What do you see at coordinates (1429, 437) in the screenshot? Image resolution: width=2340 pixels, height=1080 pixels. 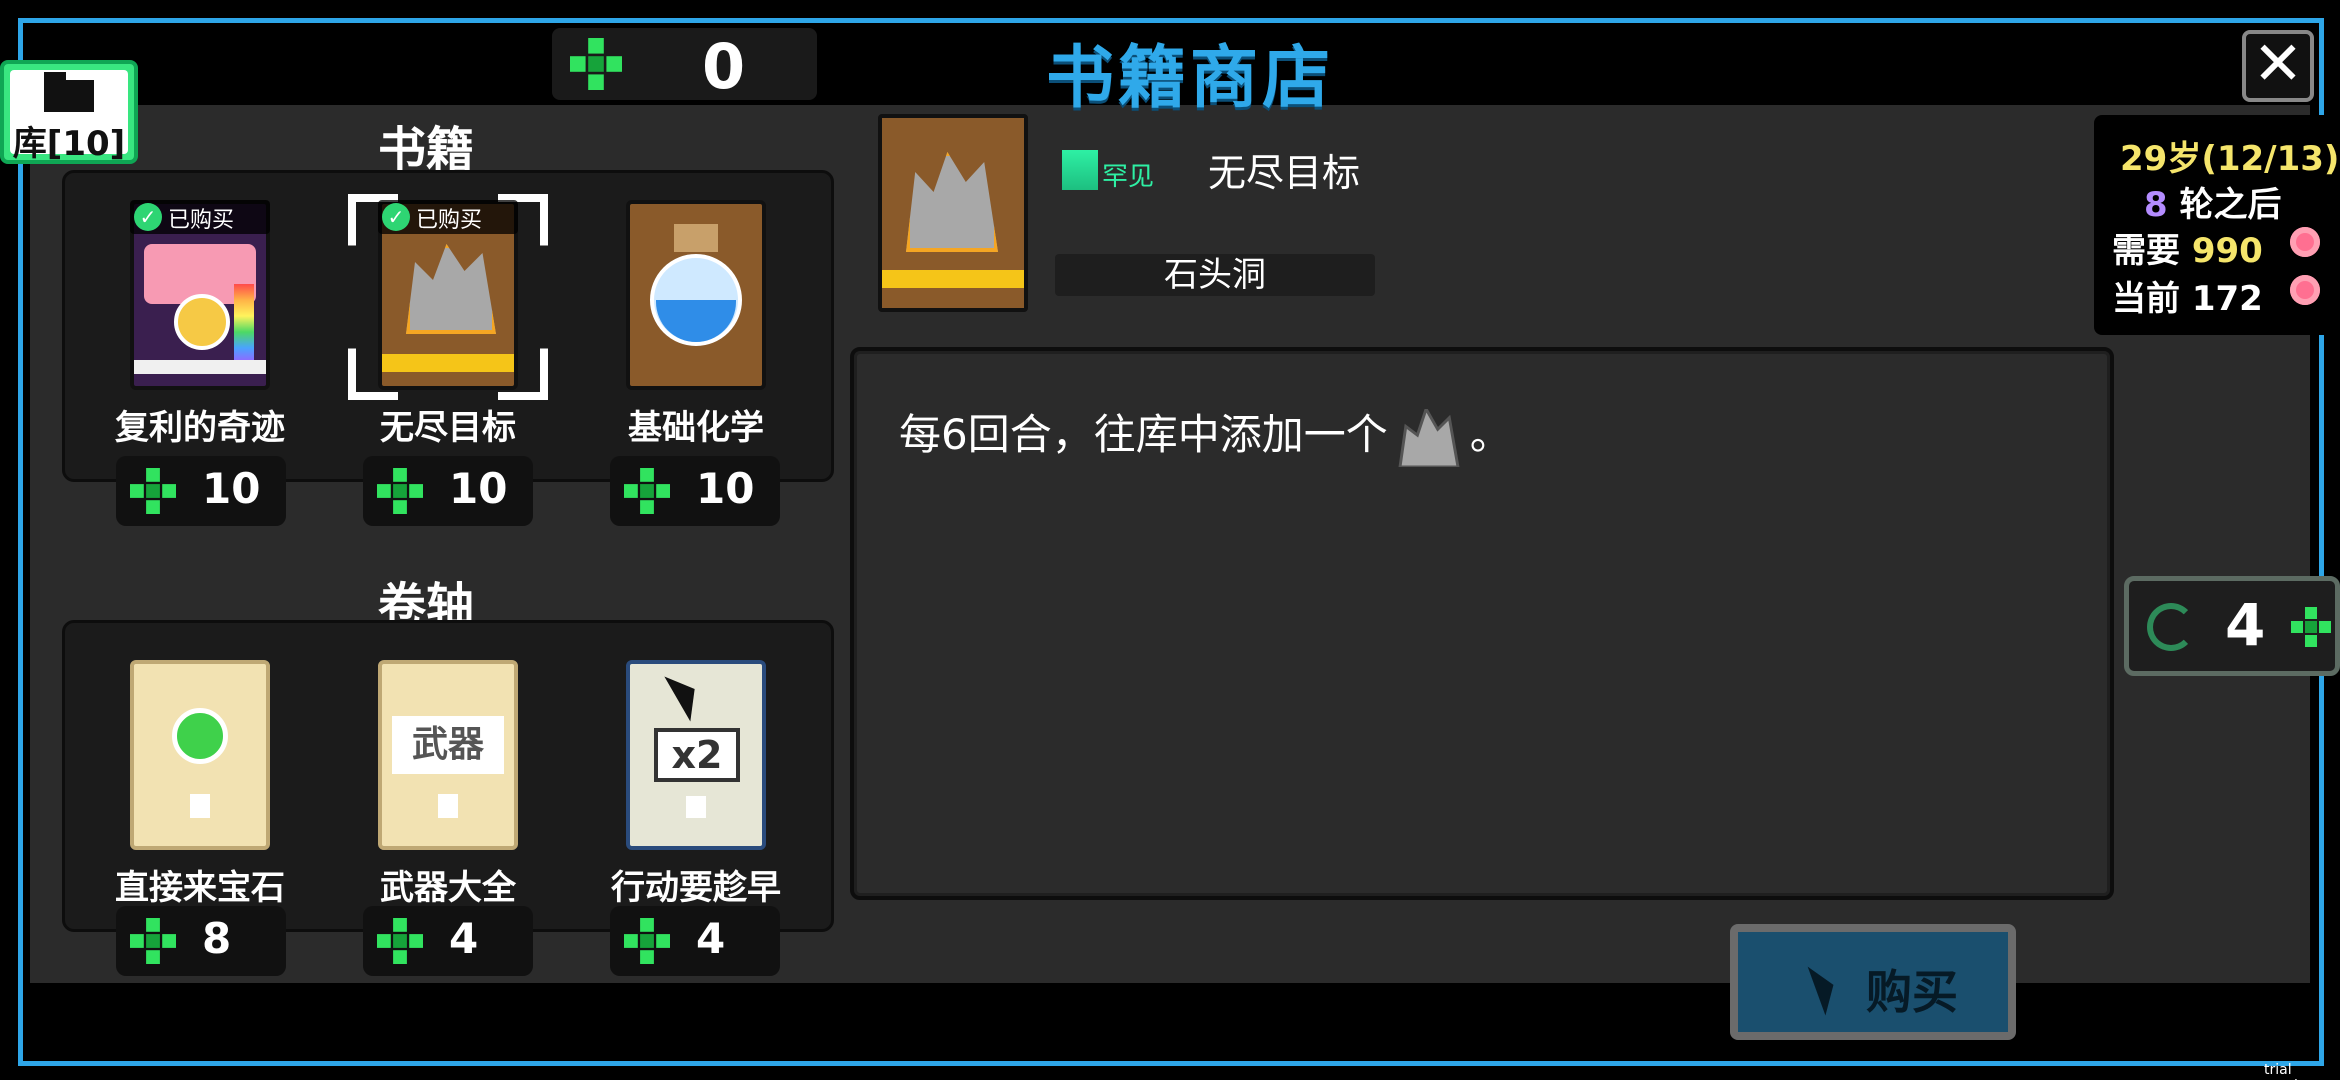 I see `rock-icon` at bounding box center [1429, 437].